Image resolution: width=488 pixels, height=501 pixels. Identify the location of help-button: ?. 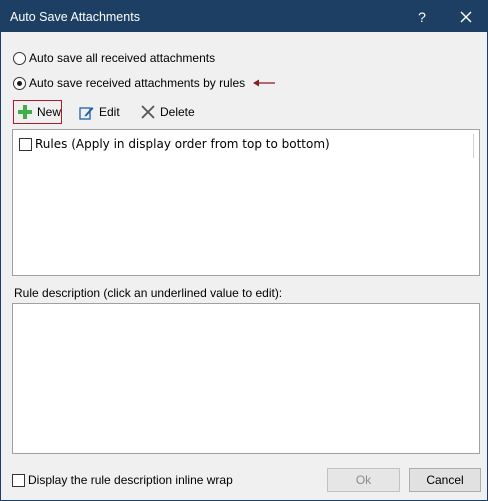
(422, 16).